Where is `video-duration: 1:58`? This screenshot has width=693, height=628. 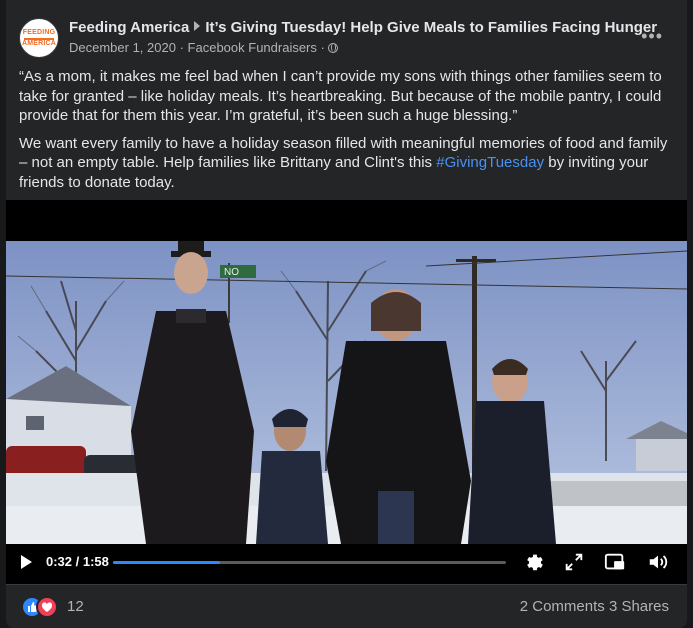 video-duration: 1:58 is located at coordinates (95, 561).